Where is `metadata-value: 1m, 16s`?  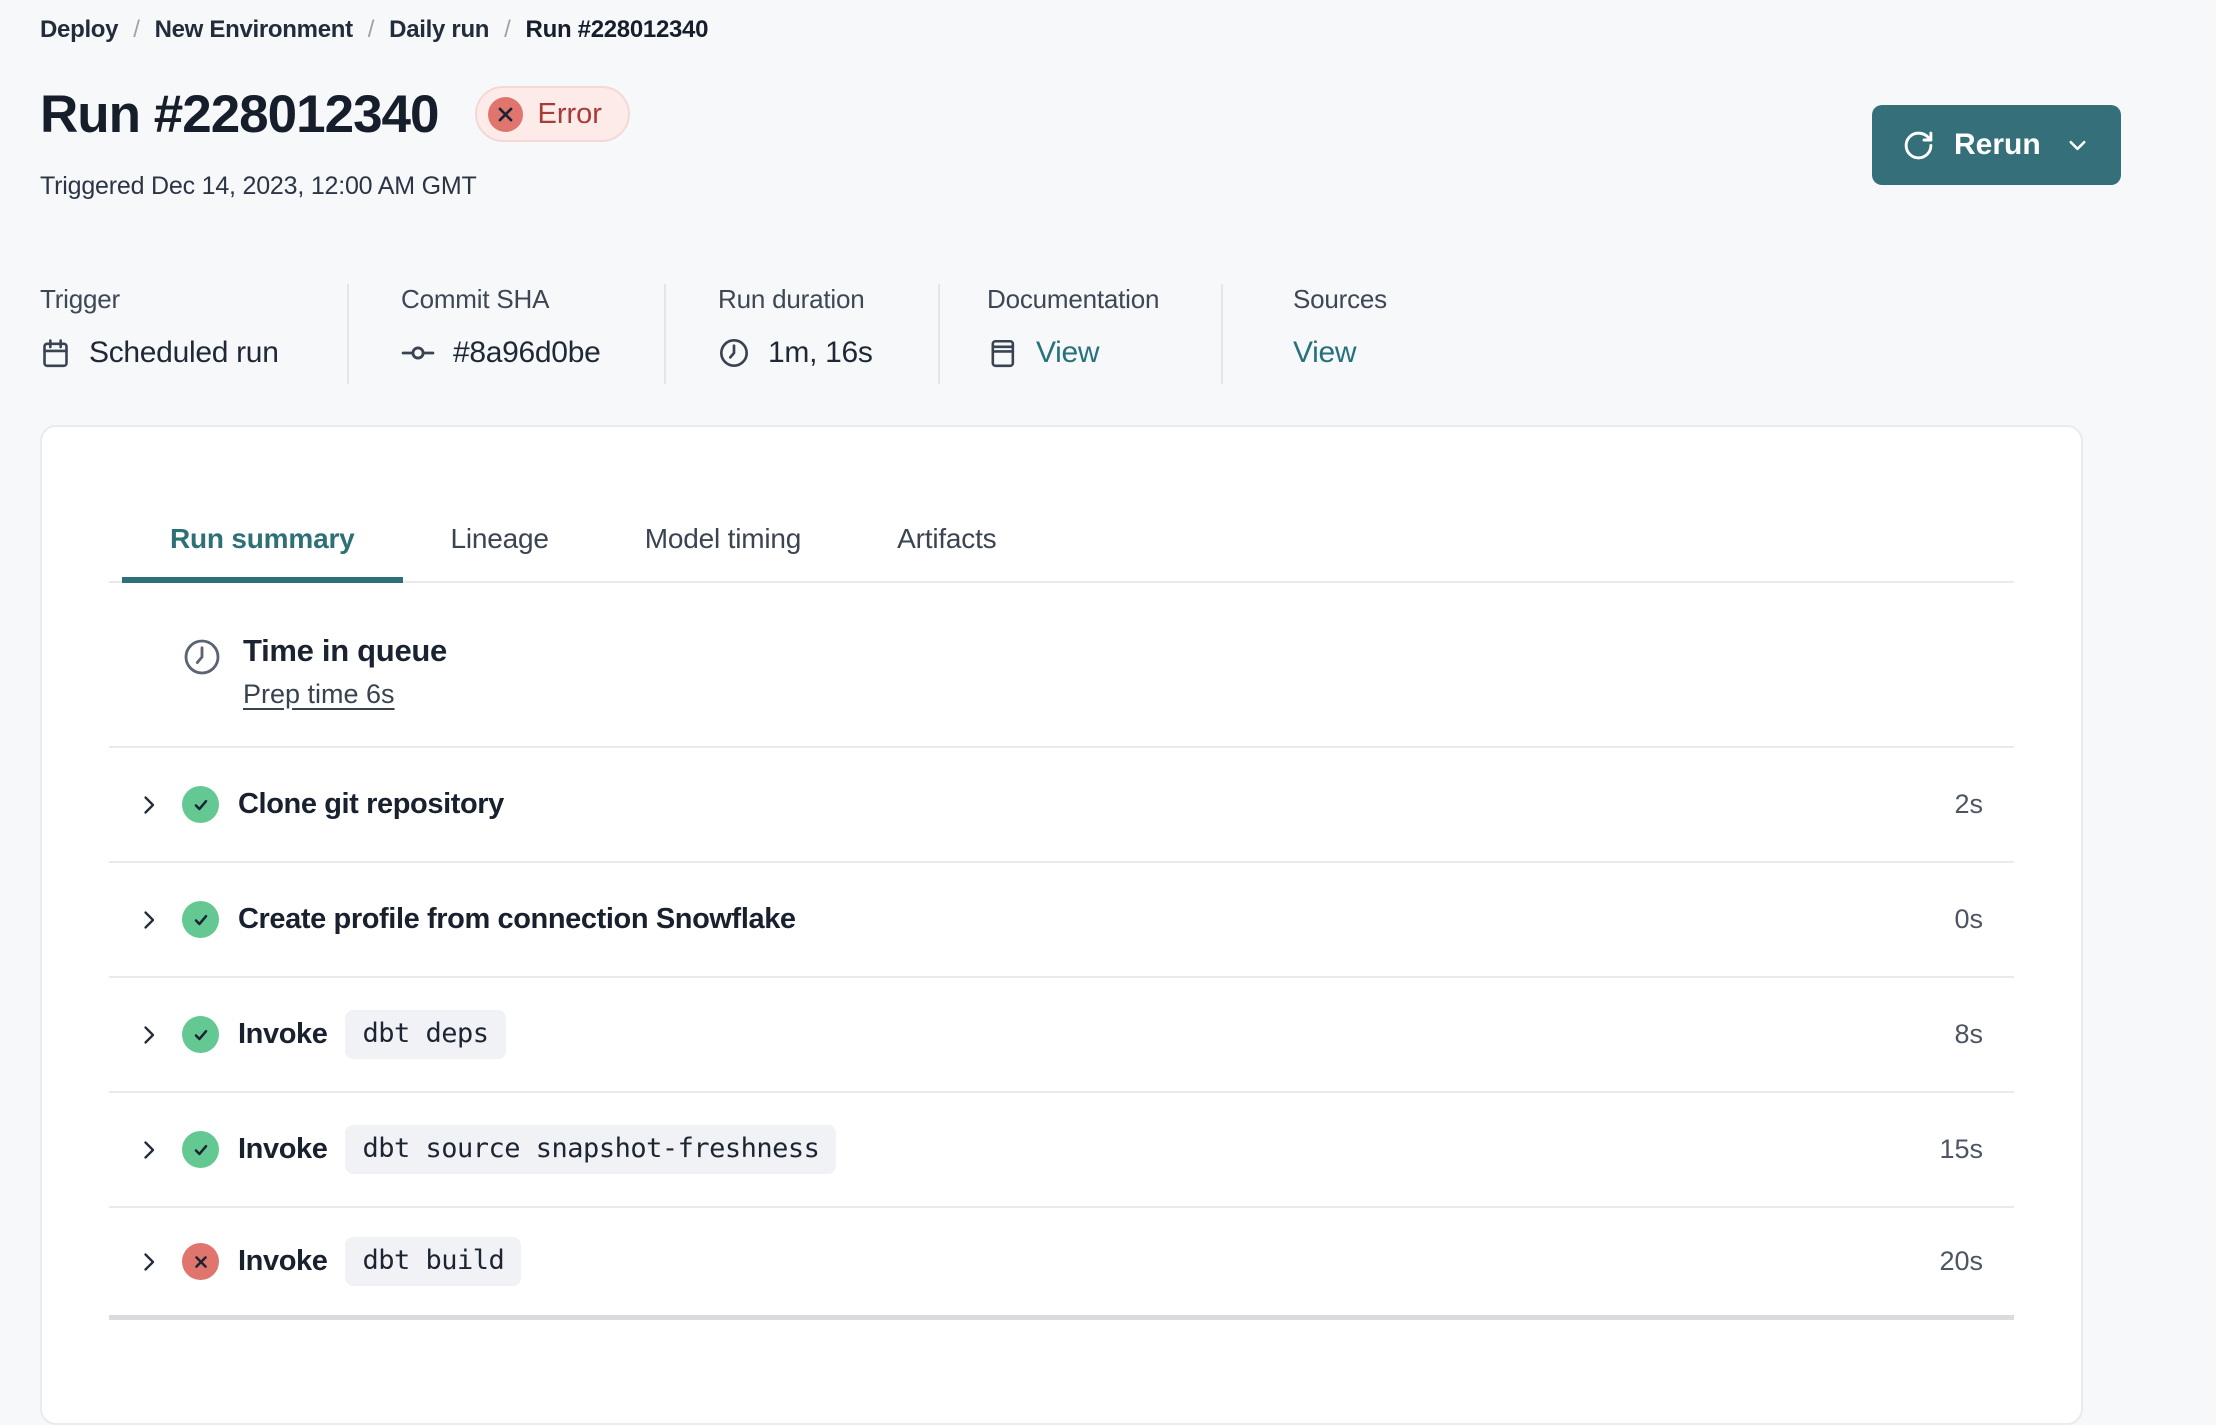
metadata-value: 1m, 16s is located at coordinates (820, 352).